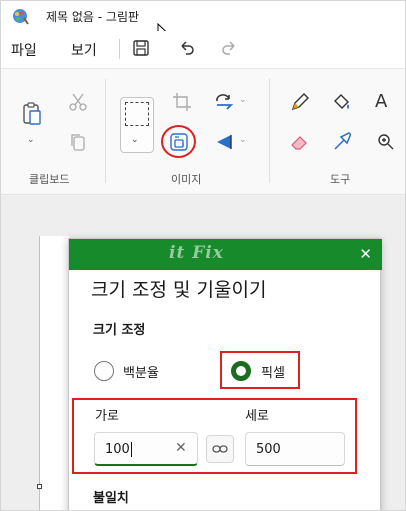 Image resolution: width=406 pixels, height=511 pixels. I want to click on crop-icon, so click(182, 102).